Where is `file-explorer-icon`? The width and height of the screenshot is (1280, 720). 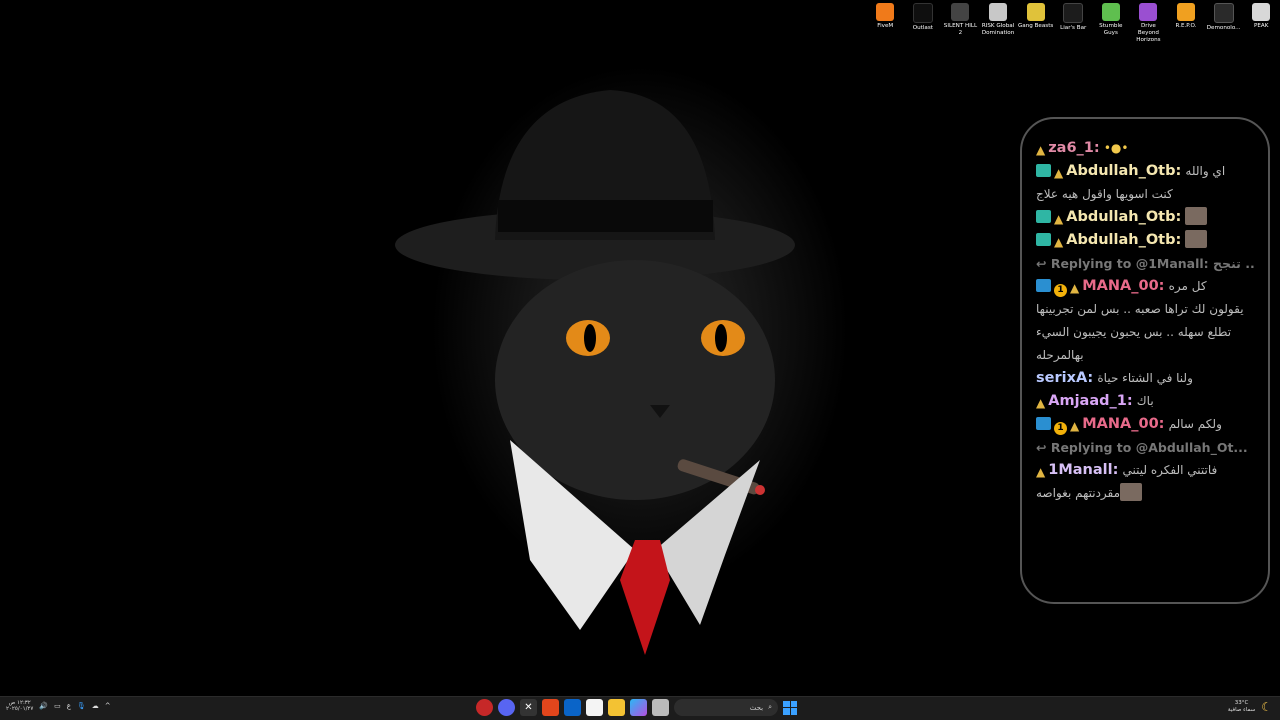
file-explorer-icon is located at coordinates (616, 707).